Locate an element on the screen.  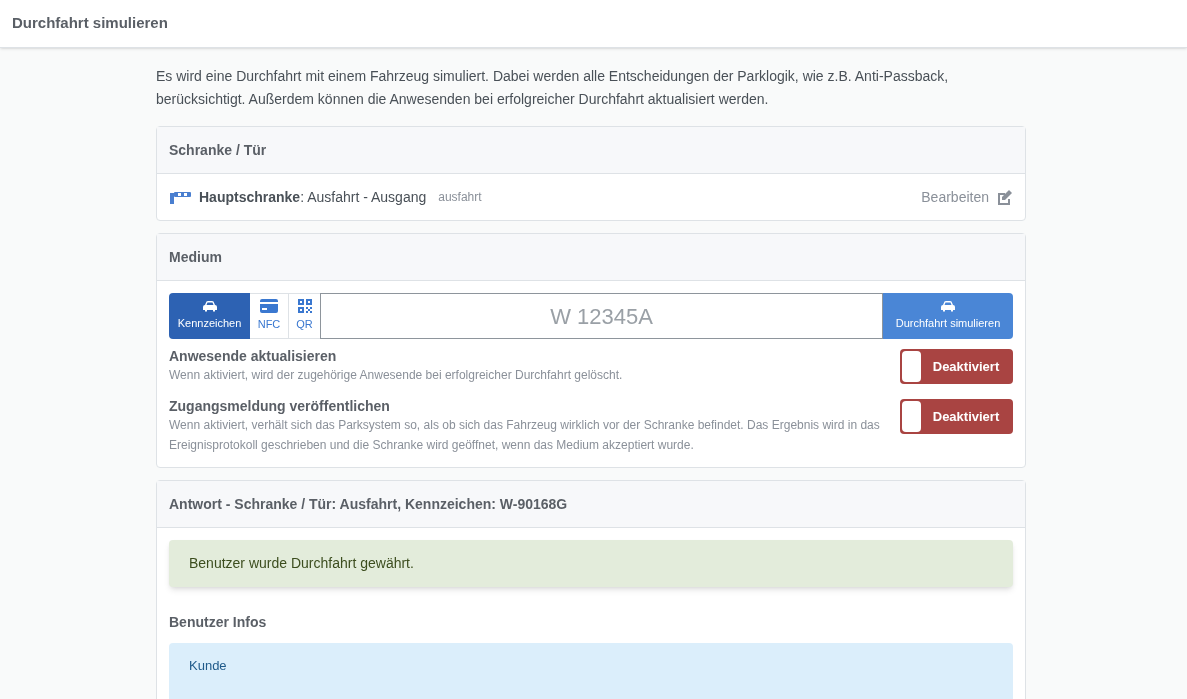
media-type-tab: Kennzeichen is located at coordinates (209, 316).